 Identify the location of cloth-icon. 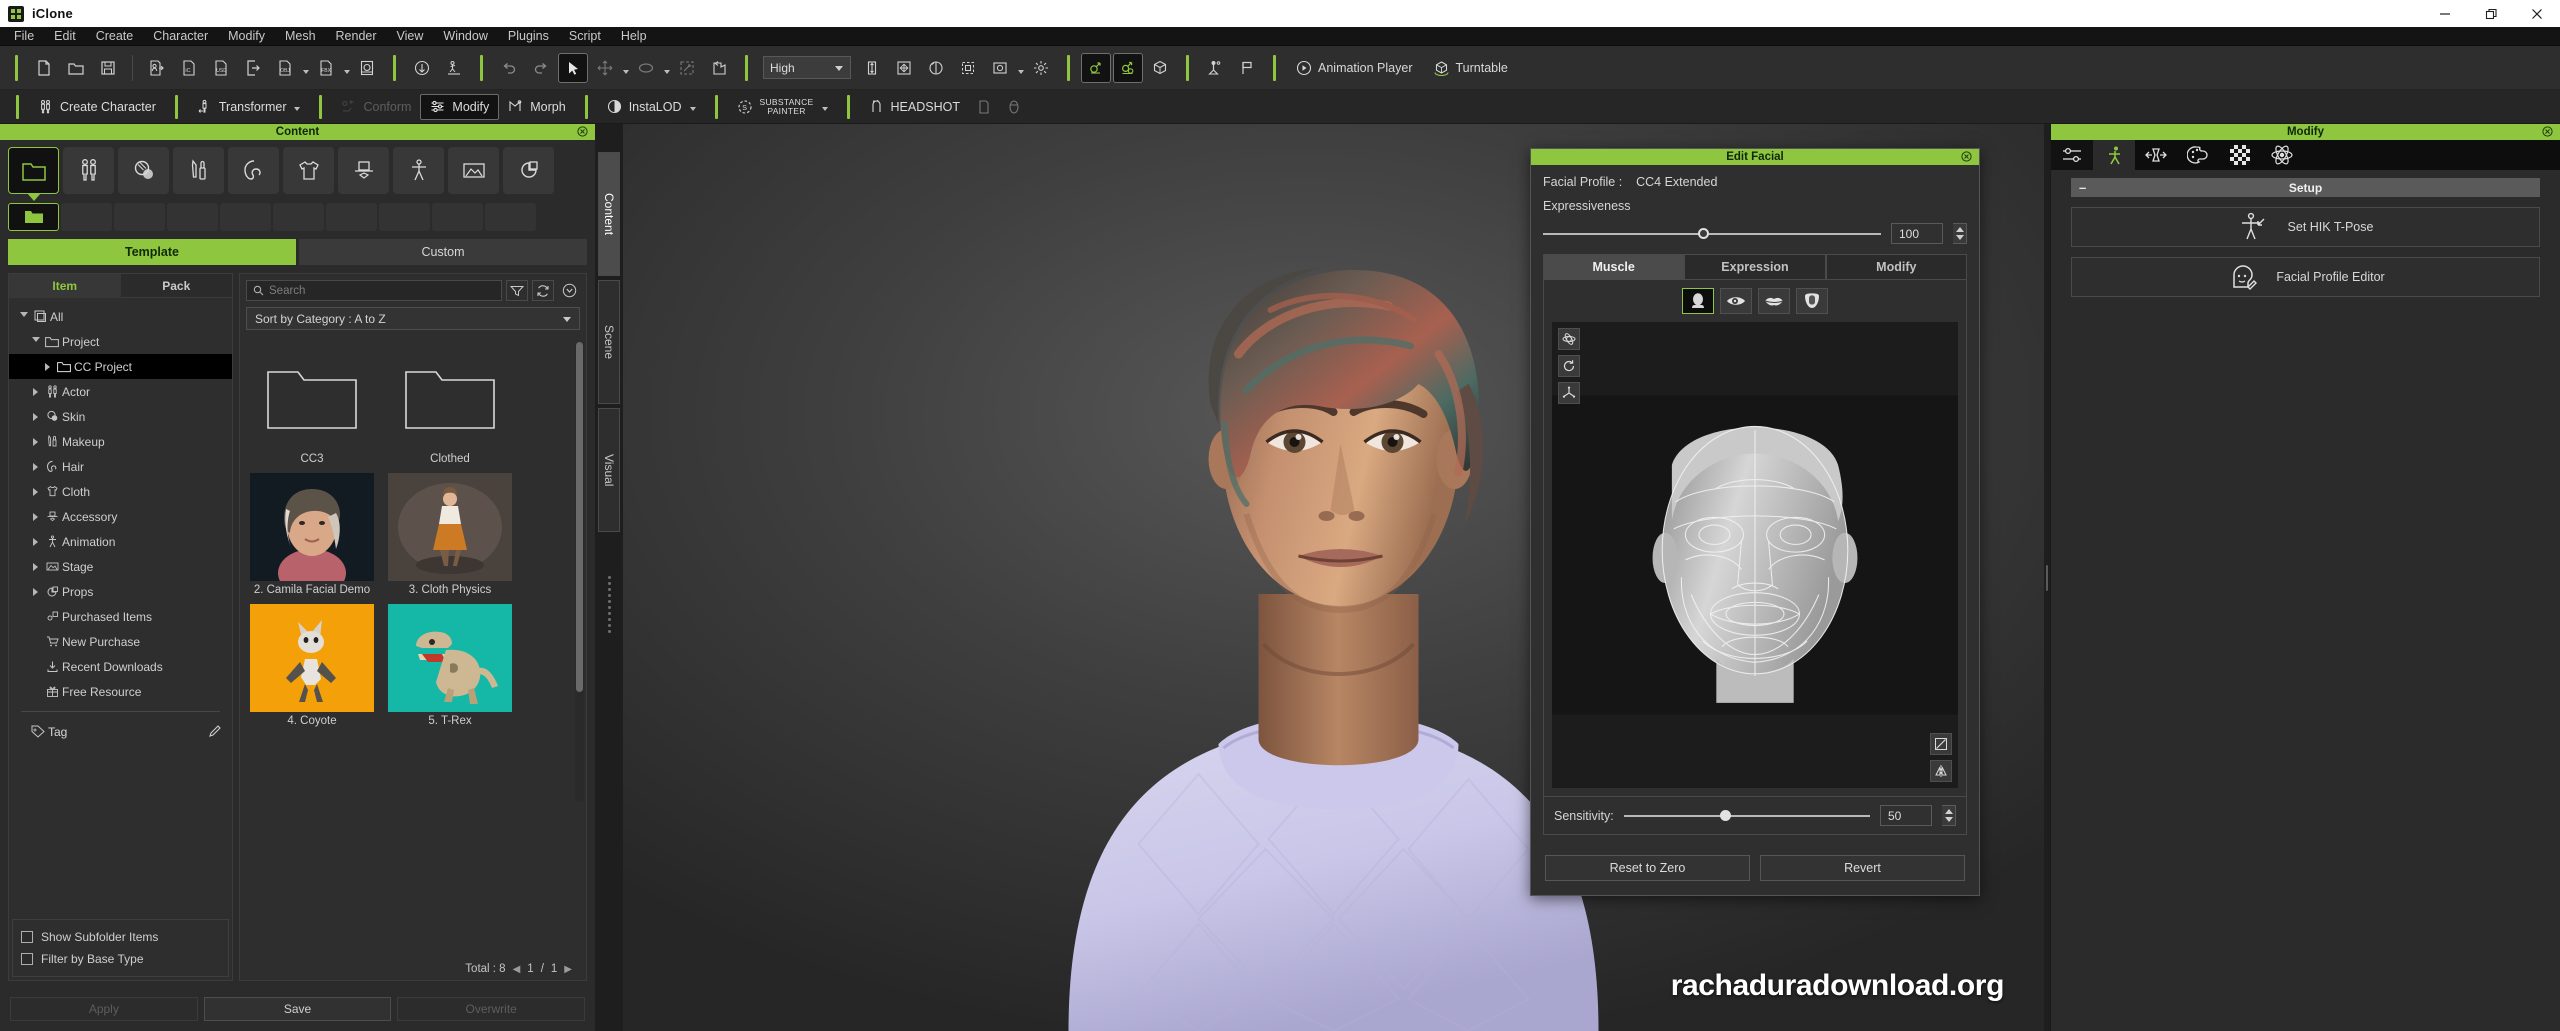
(308, 170).